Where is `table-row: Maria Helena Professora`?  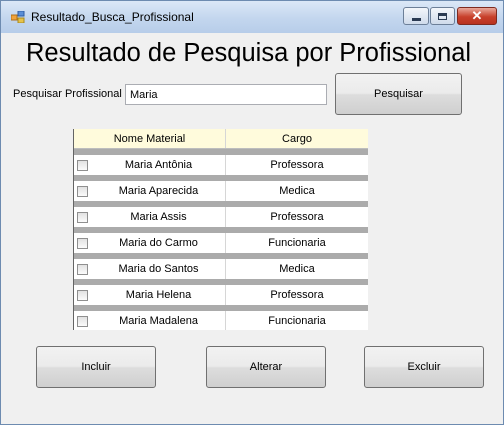 table-row: Maria Helena Professora is located at coordinates (221, 295).